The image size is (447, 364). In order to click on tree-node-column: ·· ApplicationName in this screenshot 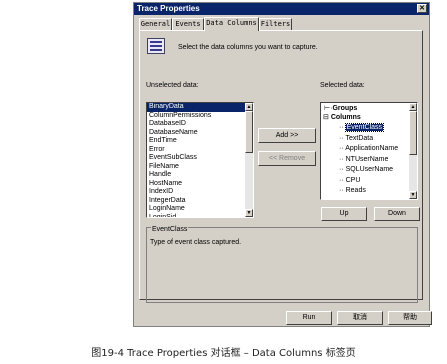, I will do `click(368, 149)`.